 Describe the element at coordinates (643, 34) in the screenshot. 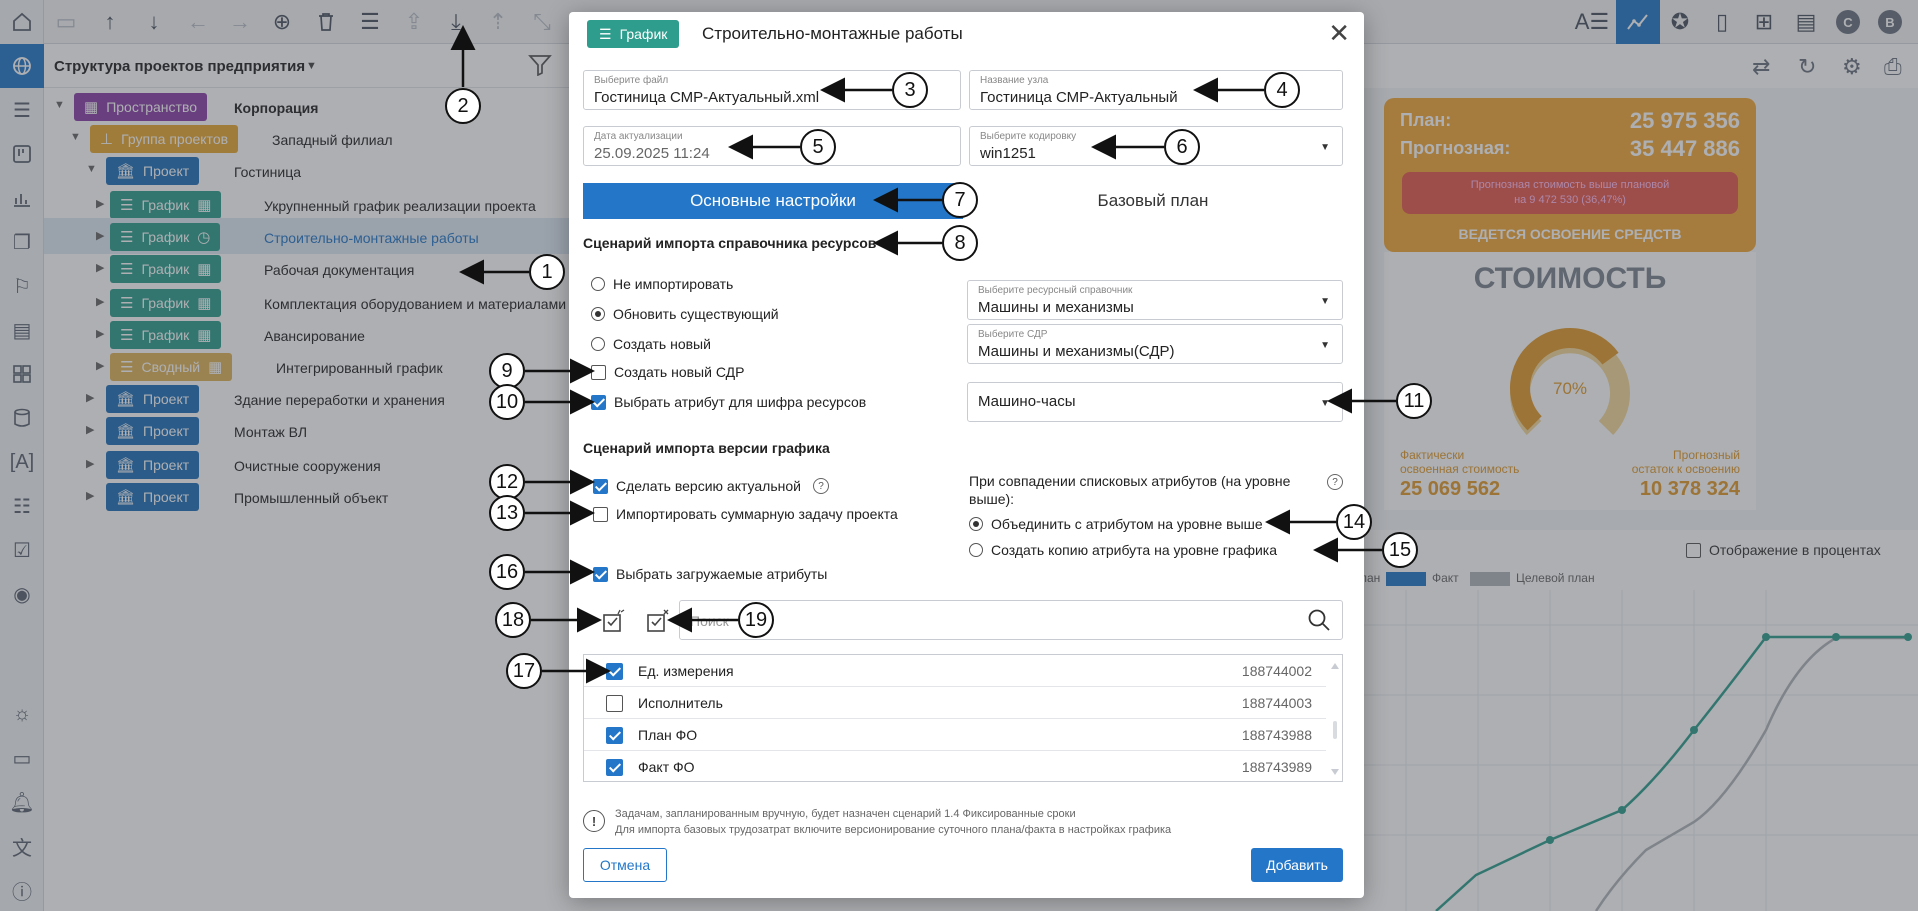

I see `badge-label: График` at that location.